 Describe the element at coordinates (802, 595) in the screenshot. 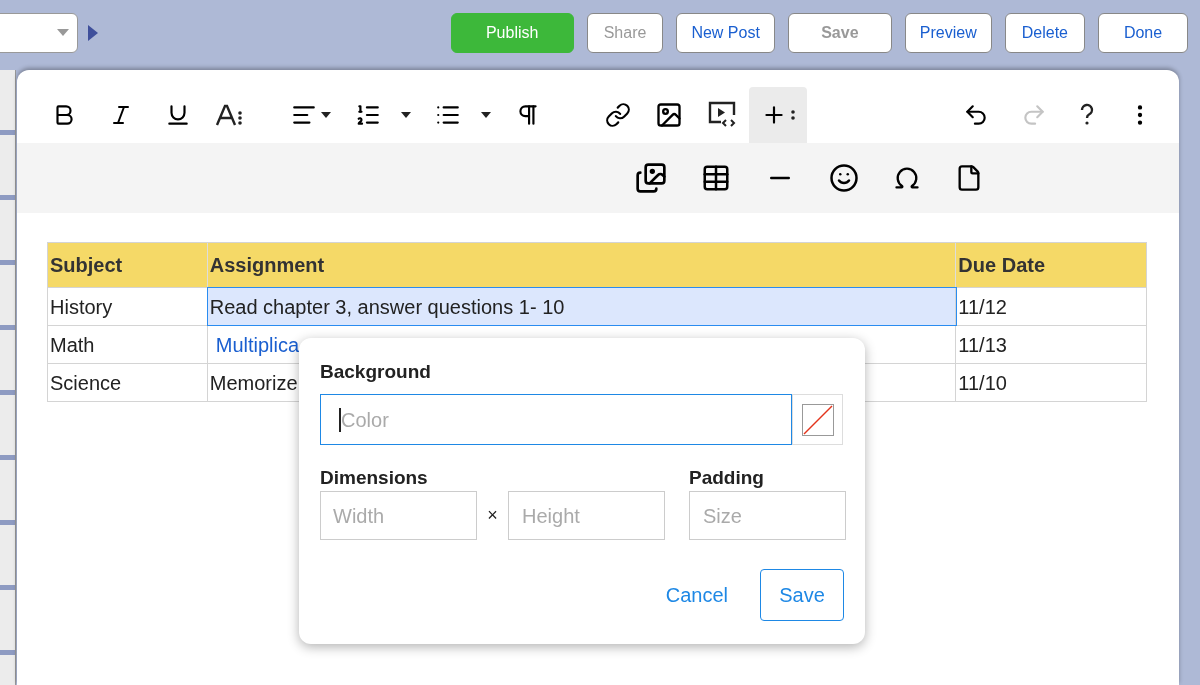

I see `save-button: Save` at that location.